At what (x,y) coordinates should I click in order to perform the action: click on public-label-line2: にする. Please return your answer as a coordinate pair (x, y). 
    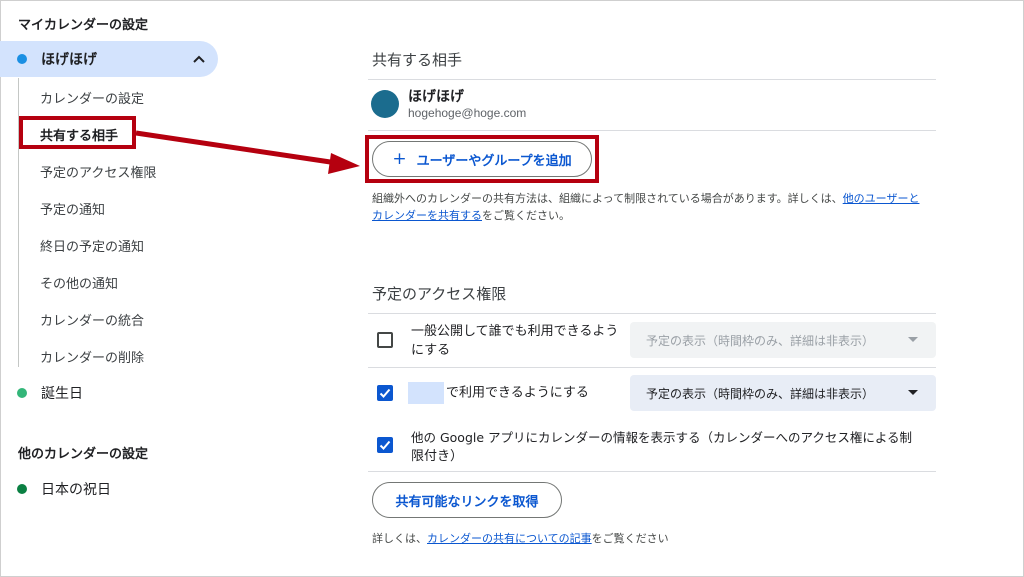
    Looking at the image, I should click on (431, 350).